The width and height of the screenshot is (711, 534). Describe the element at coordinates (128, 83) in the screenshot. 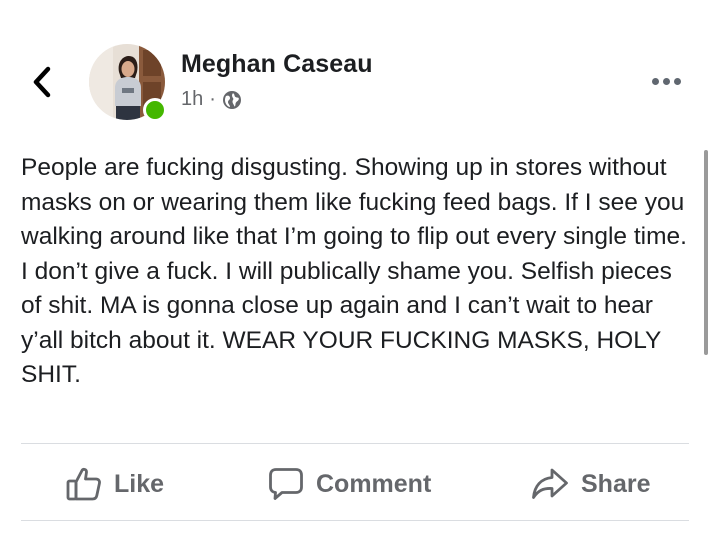

I see `avatar` at that location.